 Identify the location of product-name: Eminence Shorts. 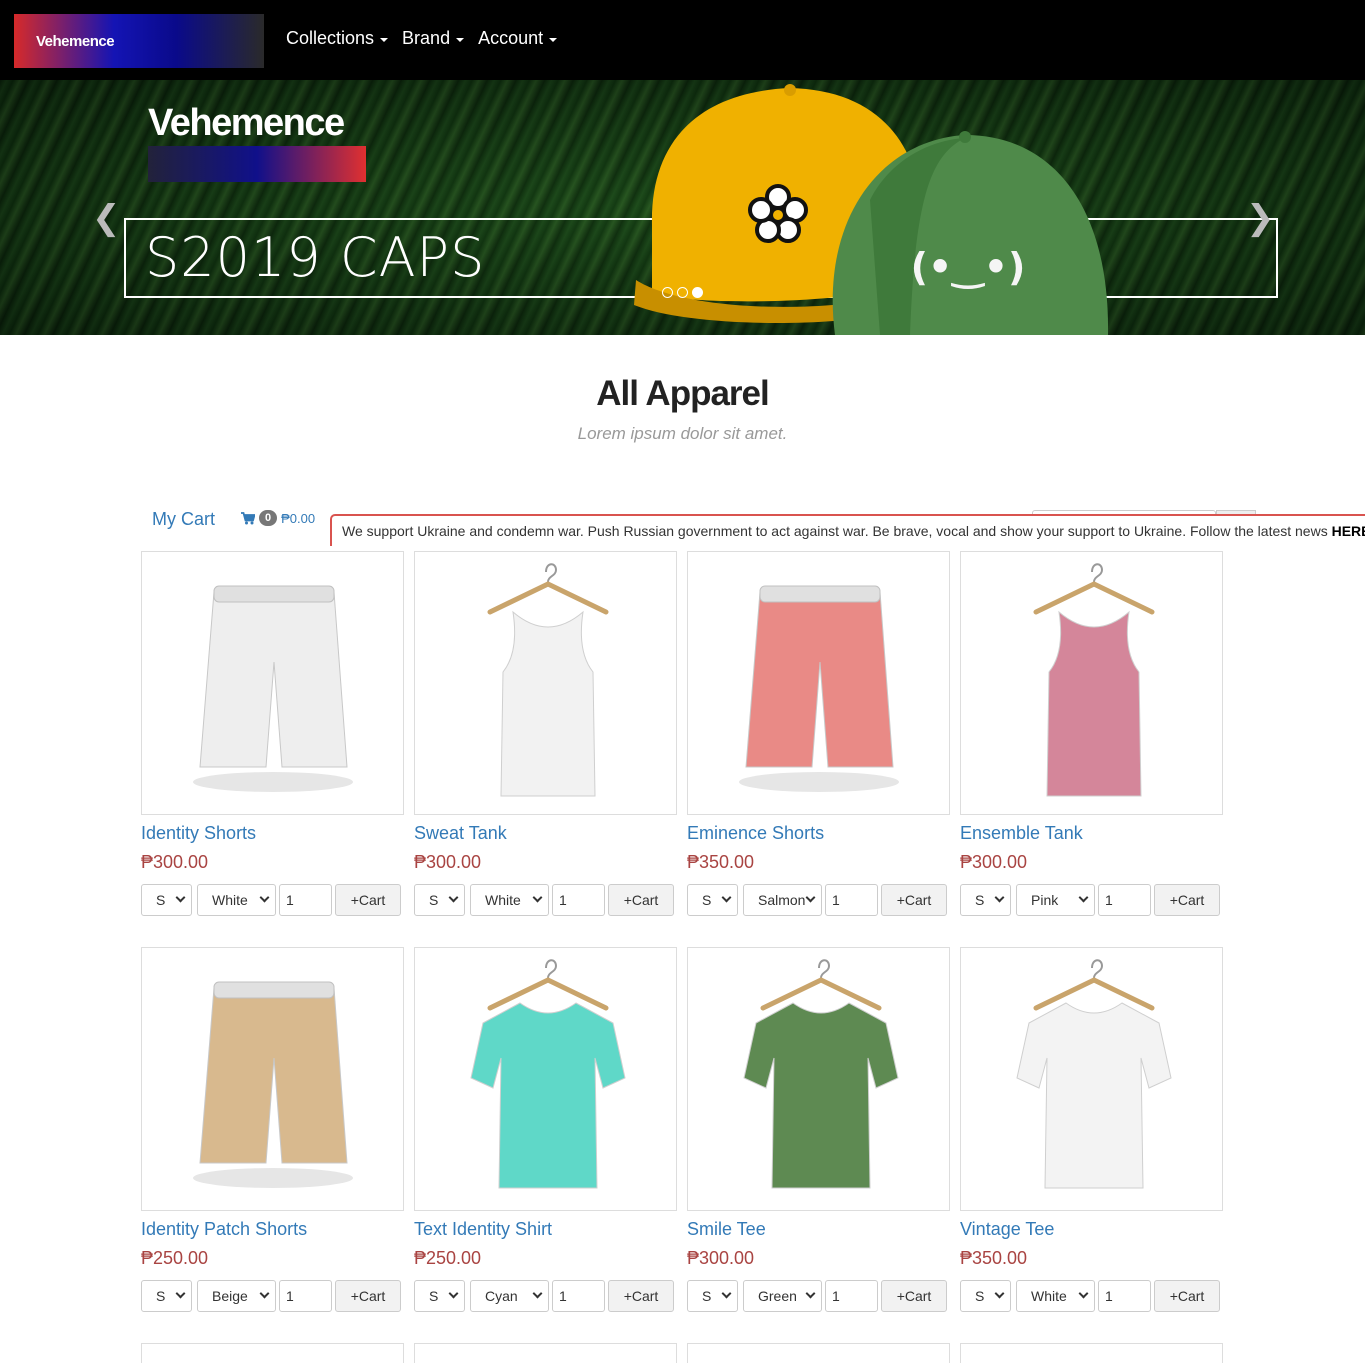
(755, 833).